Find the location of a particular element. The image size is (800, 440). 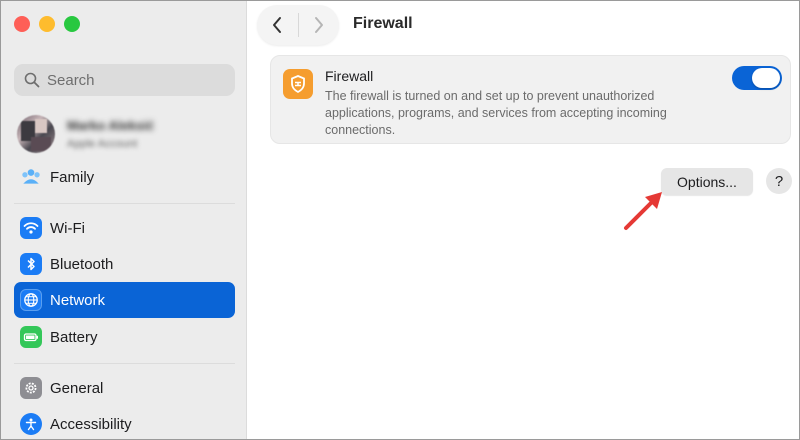

chevron-right-icon is located at coordinates (318, 25).